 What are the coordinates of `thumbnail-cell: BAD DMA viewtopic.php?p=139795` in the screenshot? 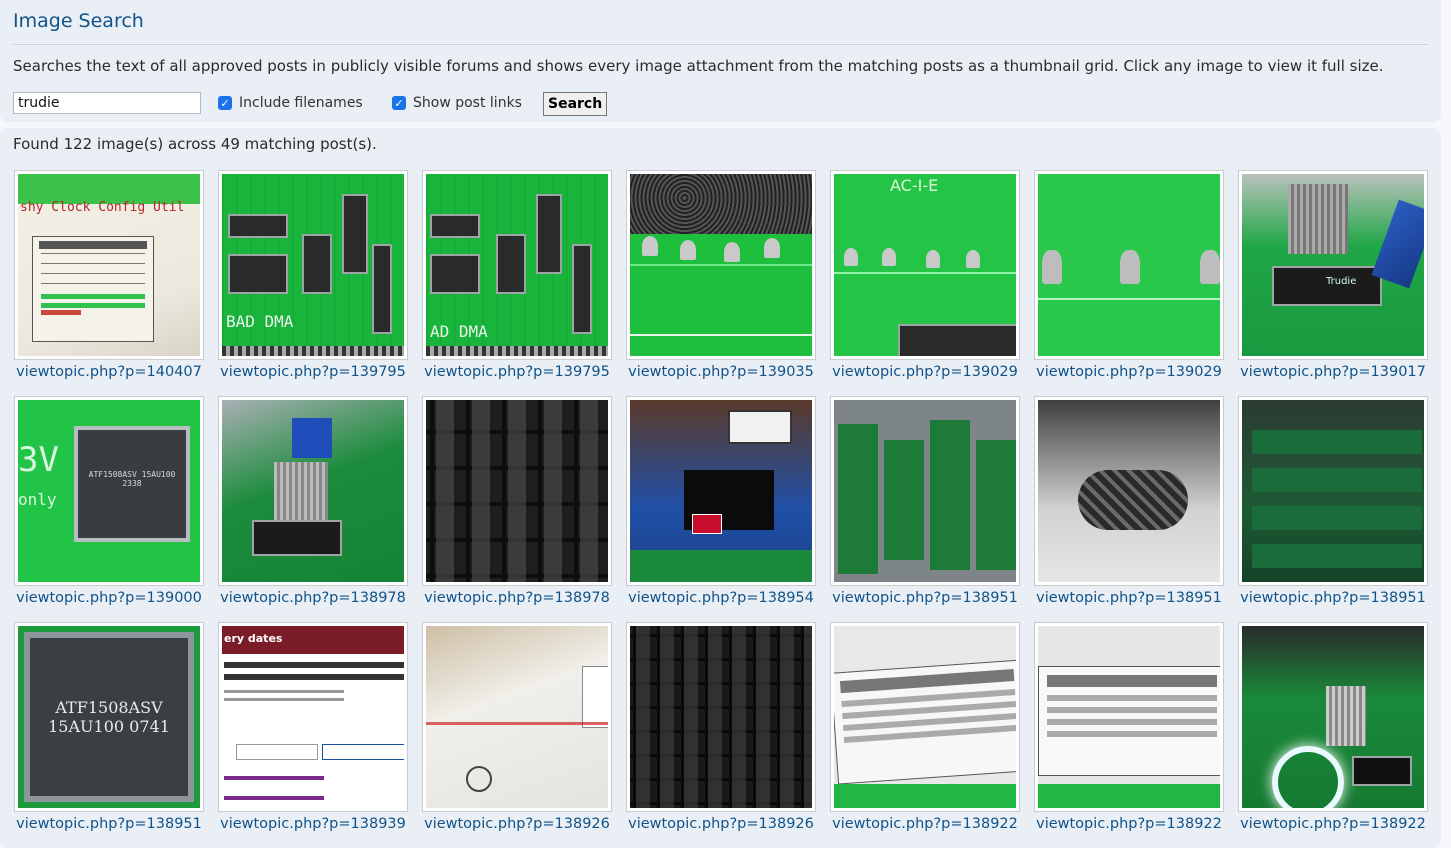 It's located at (313, 283).